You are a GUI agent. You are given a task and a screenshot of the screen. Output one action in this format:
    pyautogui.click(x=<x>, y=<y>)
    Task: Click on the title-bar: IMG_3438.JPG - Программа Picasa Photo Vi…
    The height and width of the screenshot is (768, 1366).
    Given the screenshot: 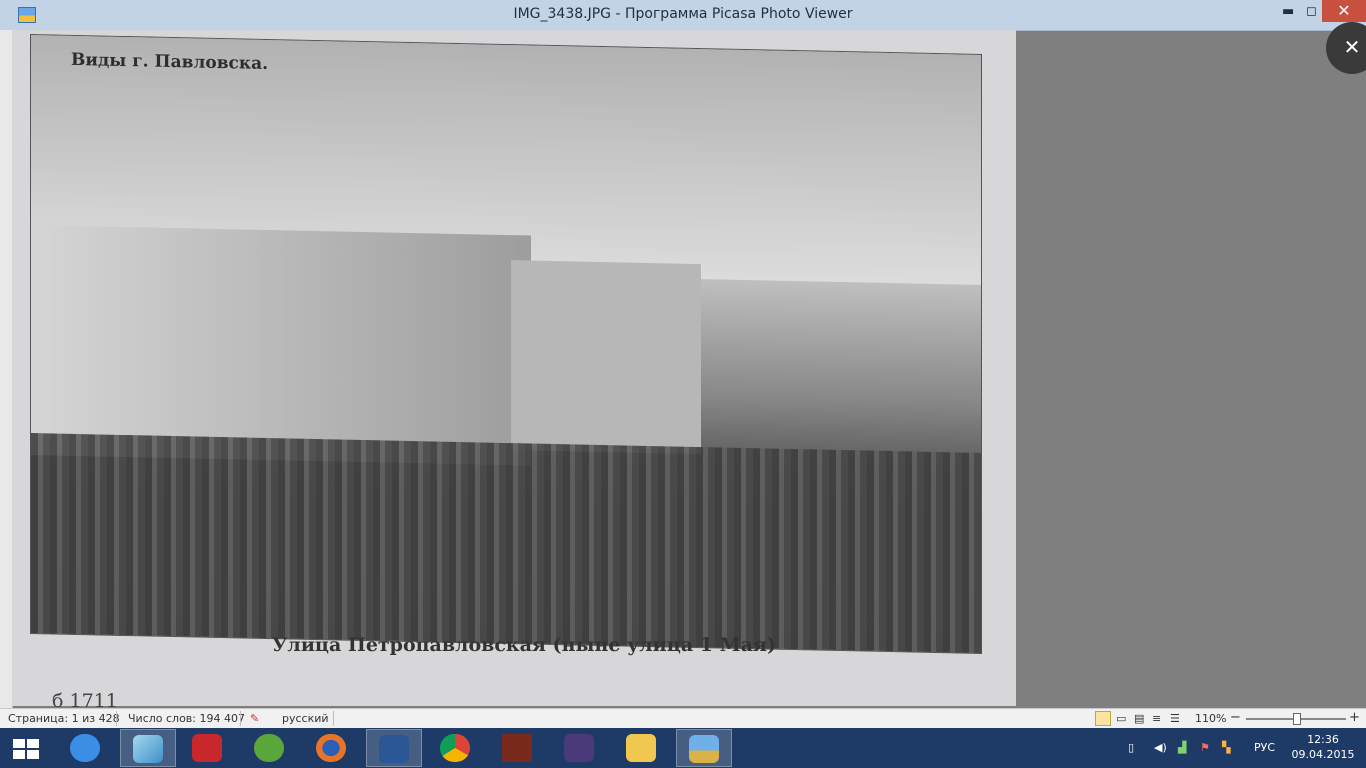 What is the action you would take?
    pyautogui.click(x=683, y=15)
    